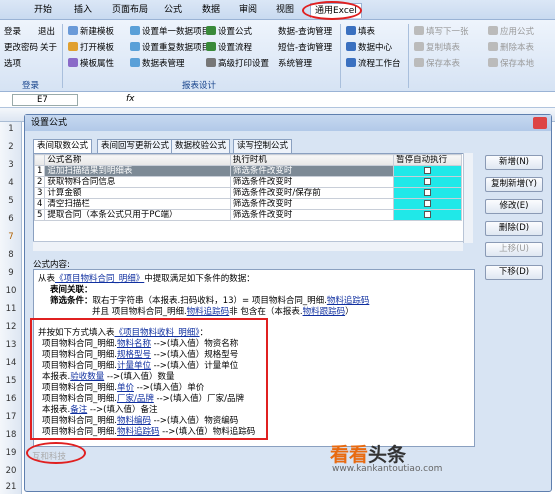  I want to click on table-header: 公式名称 执行时机 暂停自动执行, so click(247, 160).